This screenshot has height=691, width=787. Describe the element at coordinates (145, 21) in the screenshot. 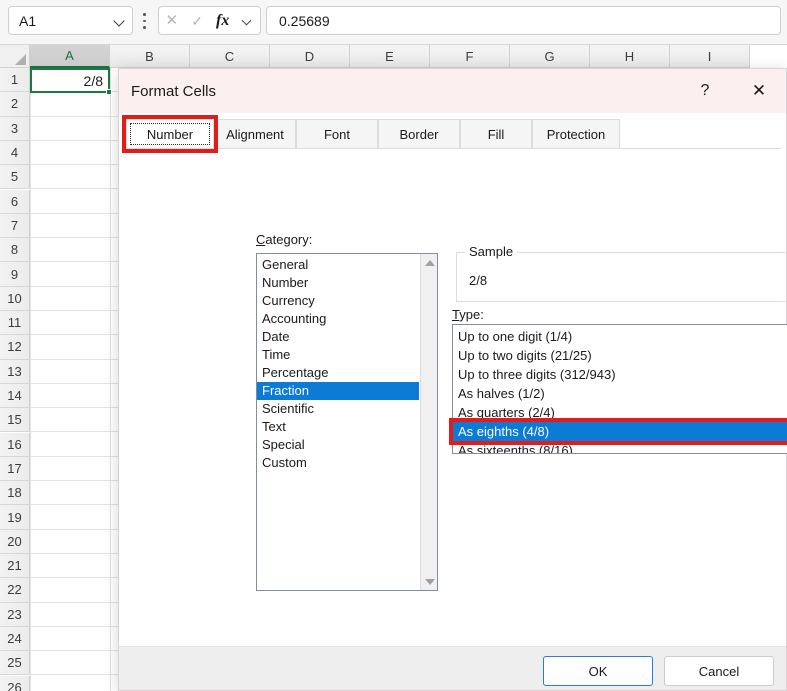

I see `more-options-icon` at that location.